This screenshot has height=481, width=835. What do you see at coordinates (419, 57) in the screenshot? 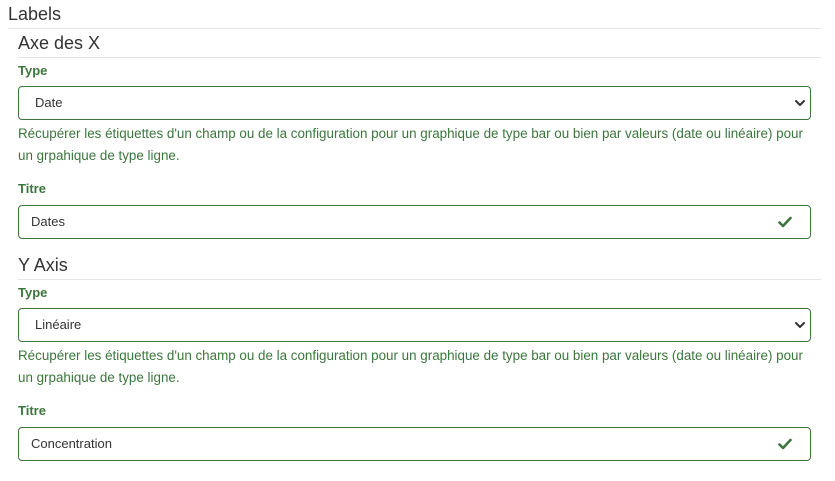
I see `x-axis-divider` at bounding box center [419, 57].